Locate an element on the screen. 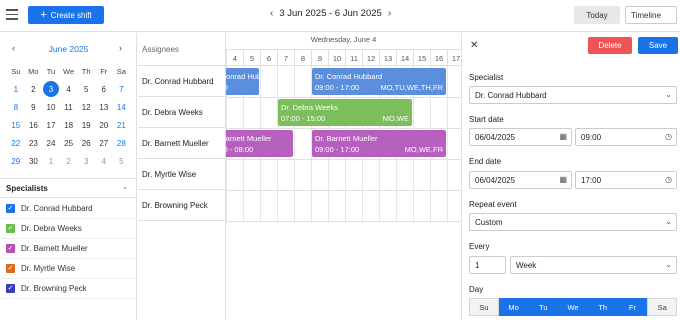 The image size is (680, 320). calendar-day: 28 is located at coordinates (122, 143).